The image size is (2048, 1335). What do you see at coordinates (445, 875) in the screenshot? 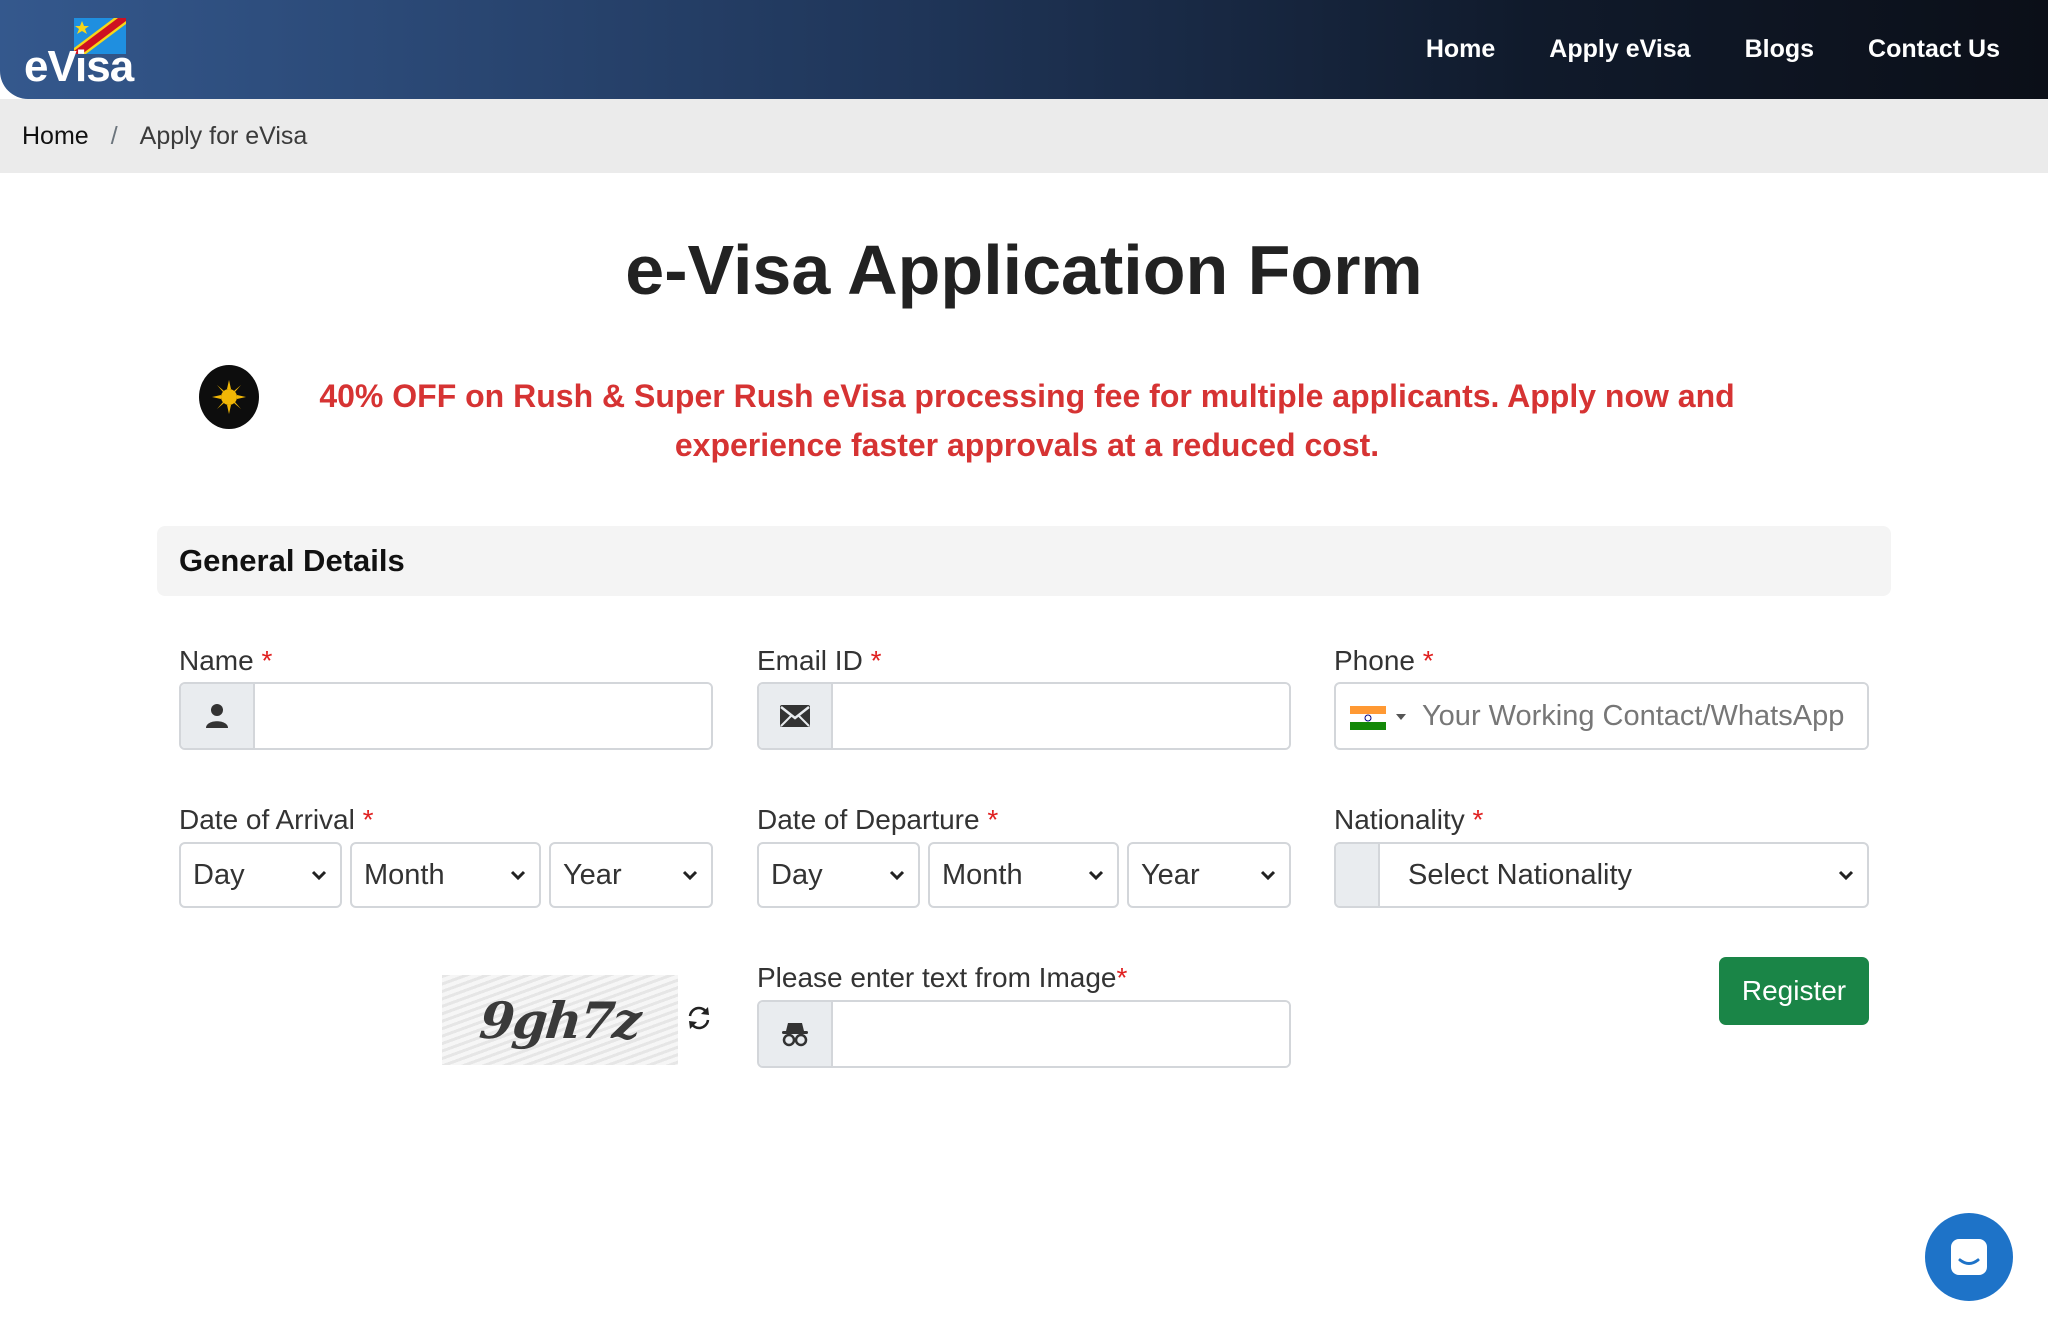
I see `arrival-month-select: Month` at bounding box center [445, 875].